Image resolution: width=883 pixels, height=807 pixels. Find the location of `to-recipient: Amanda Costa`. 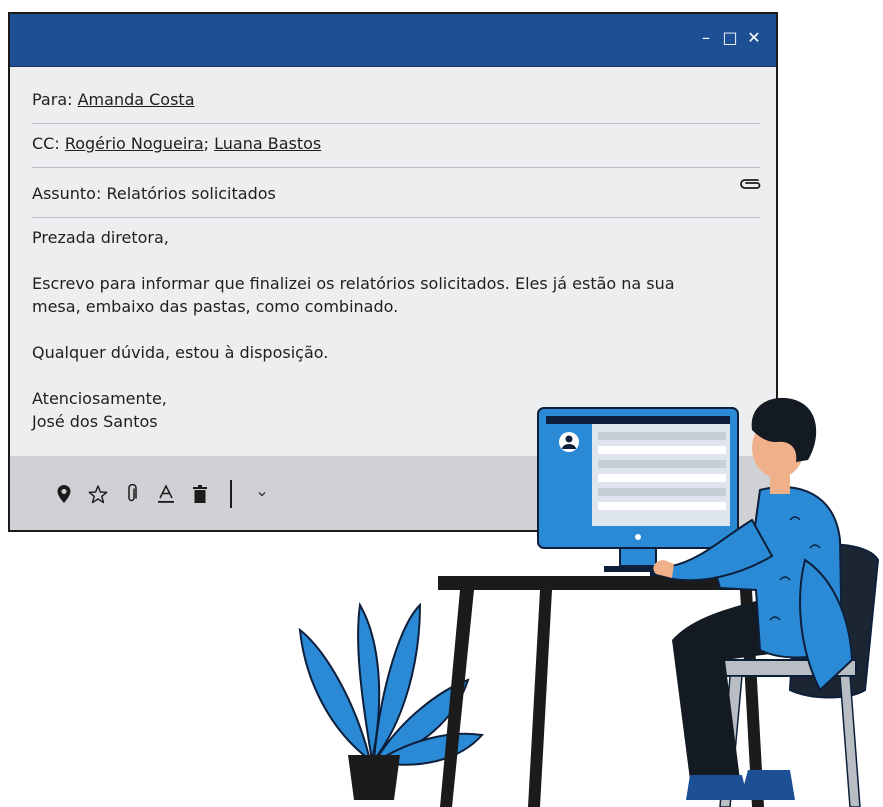

to-recipient: Amanda Costa is located at coordinates (136, 99).